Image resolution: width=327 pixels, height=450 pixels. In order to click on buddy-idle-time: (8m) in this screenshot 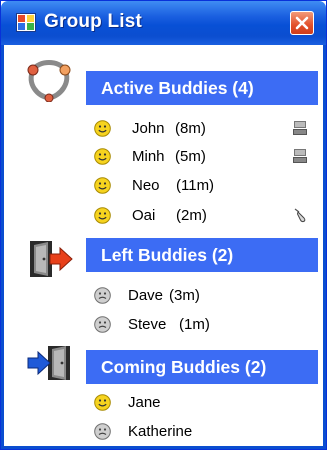, I will do `click(190, 128)`.